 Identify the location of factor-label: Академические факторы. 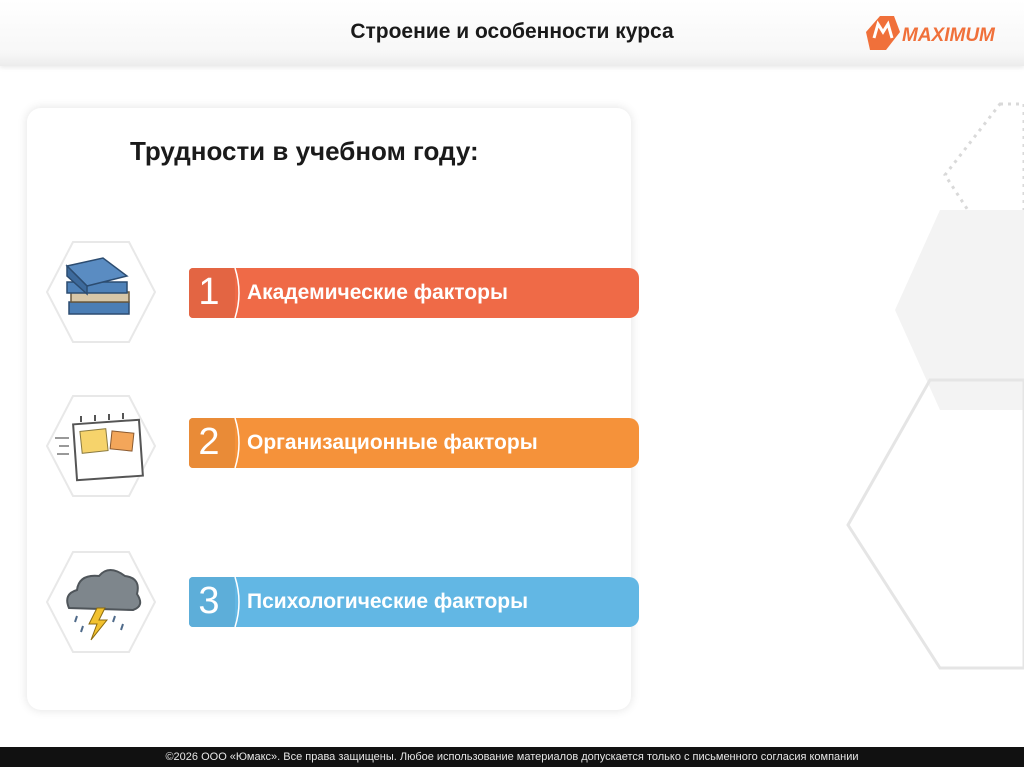
(377, 292).